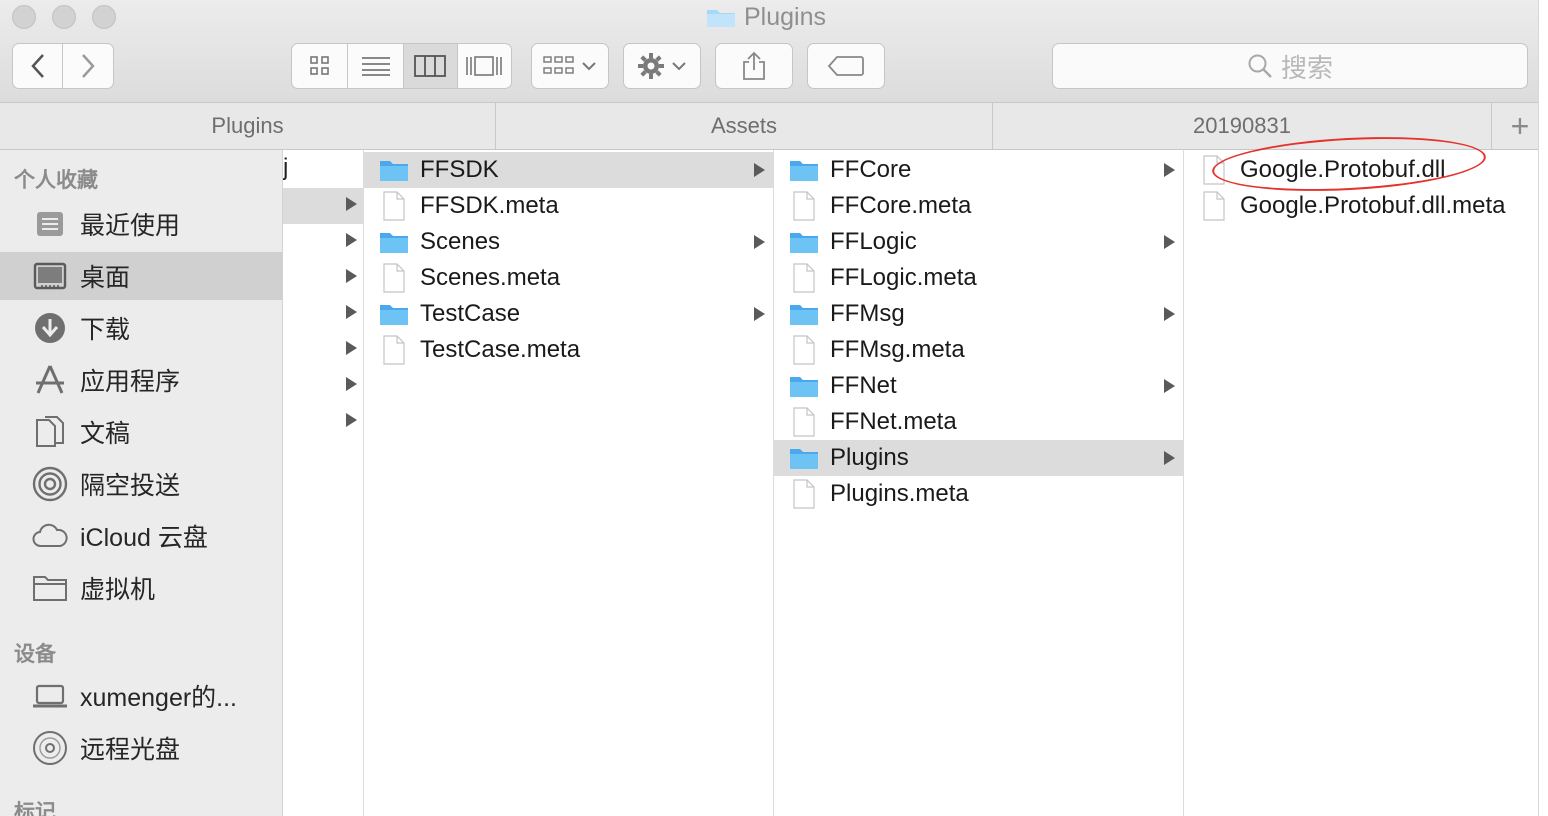  What do you see at coordinates (978, 278) in the screenshot?
I see `file-row: FFLogic.meta` at bounding box center [978, 278].